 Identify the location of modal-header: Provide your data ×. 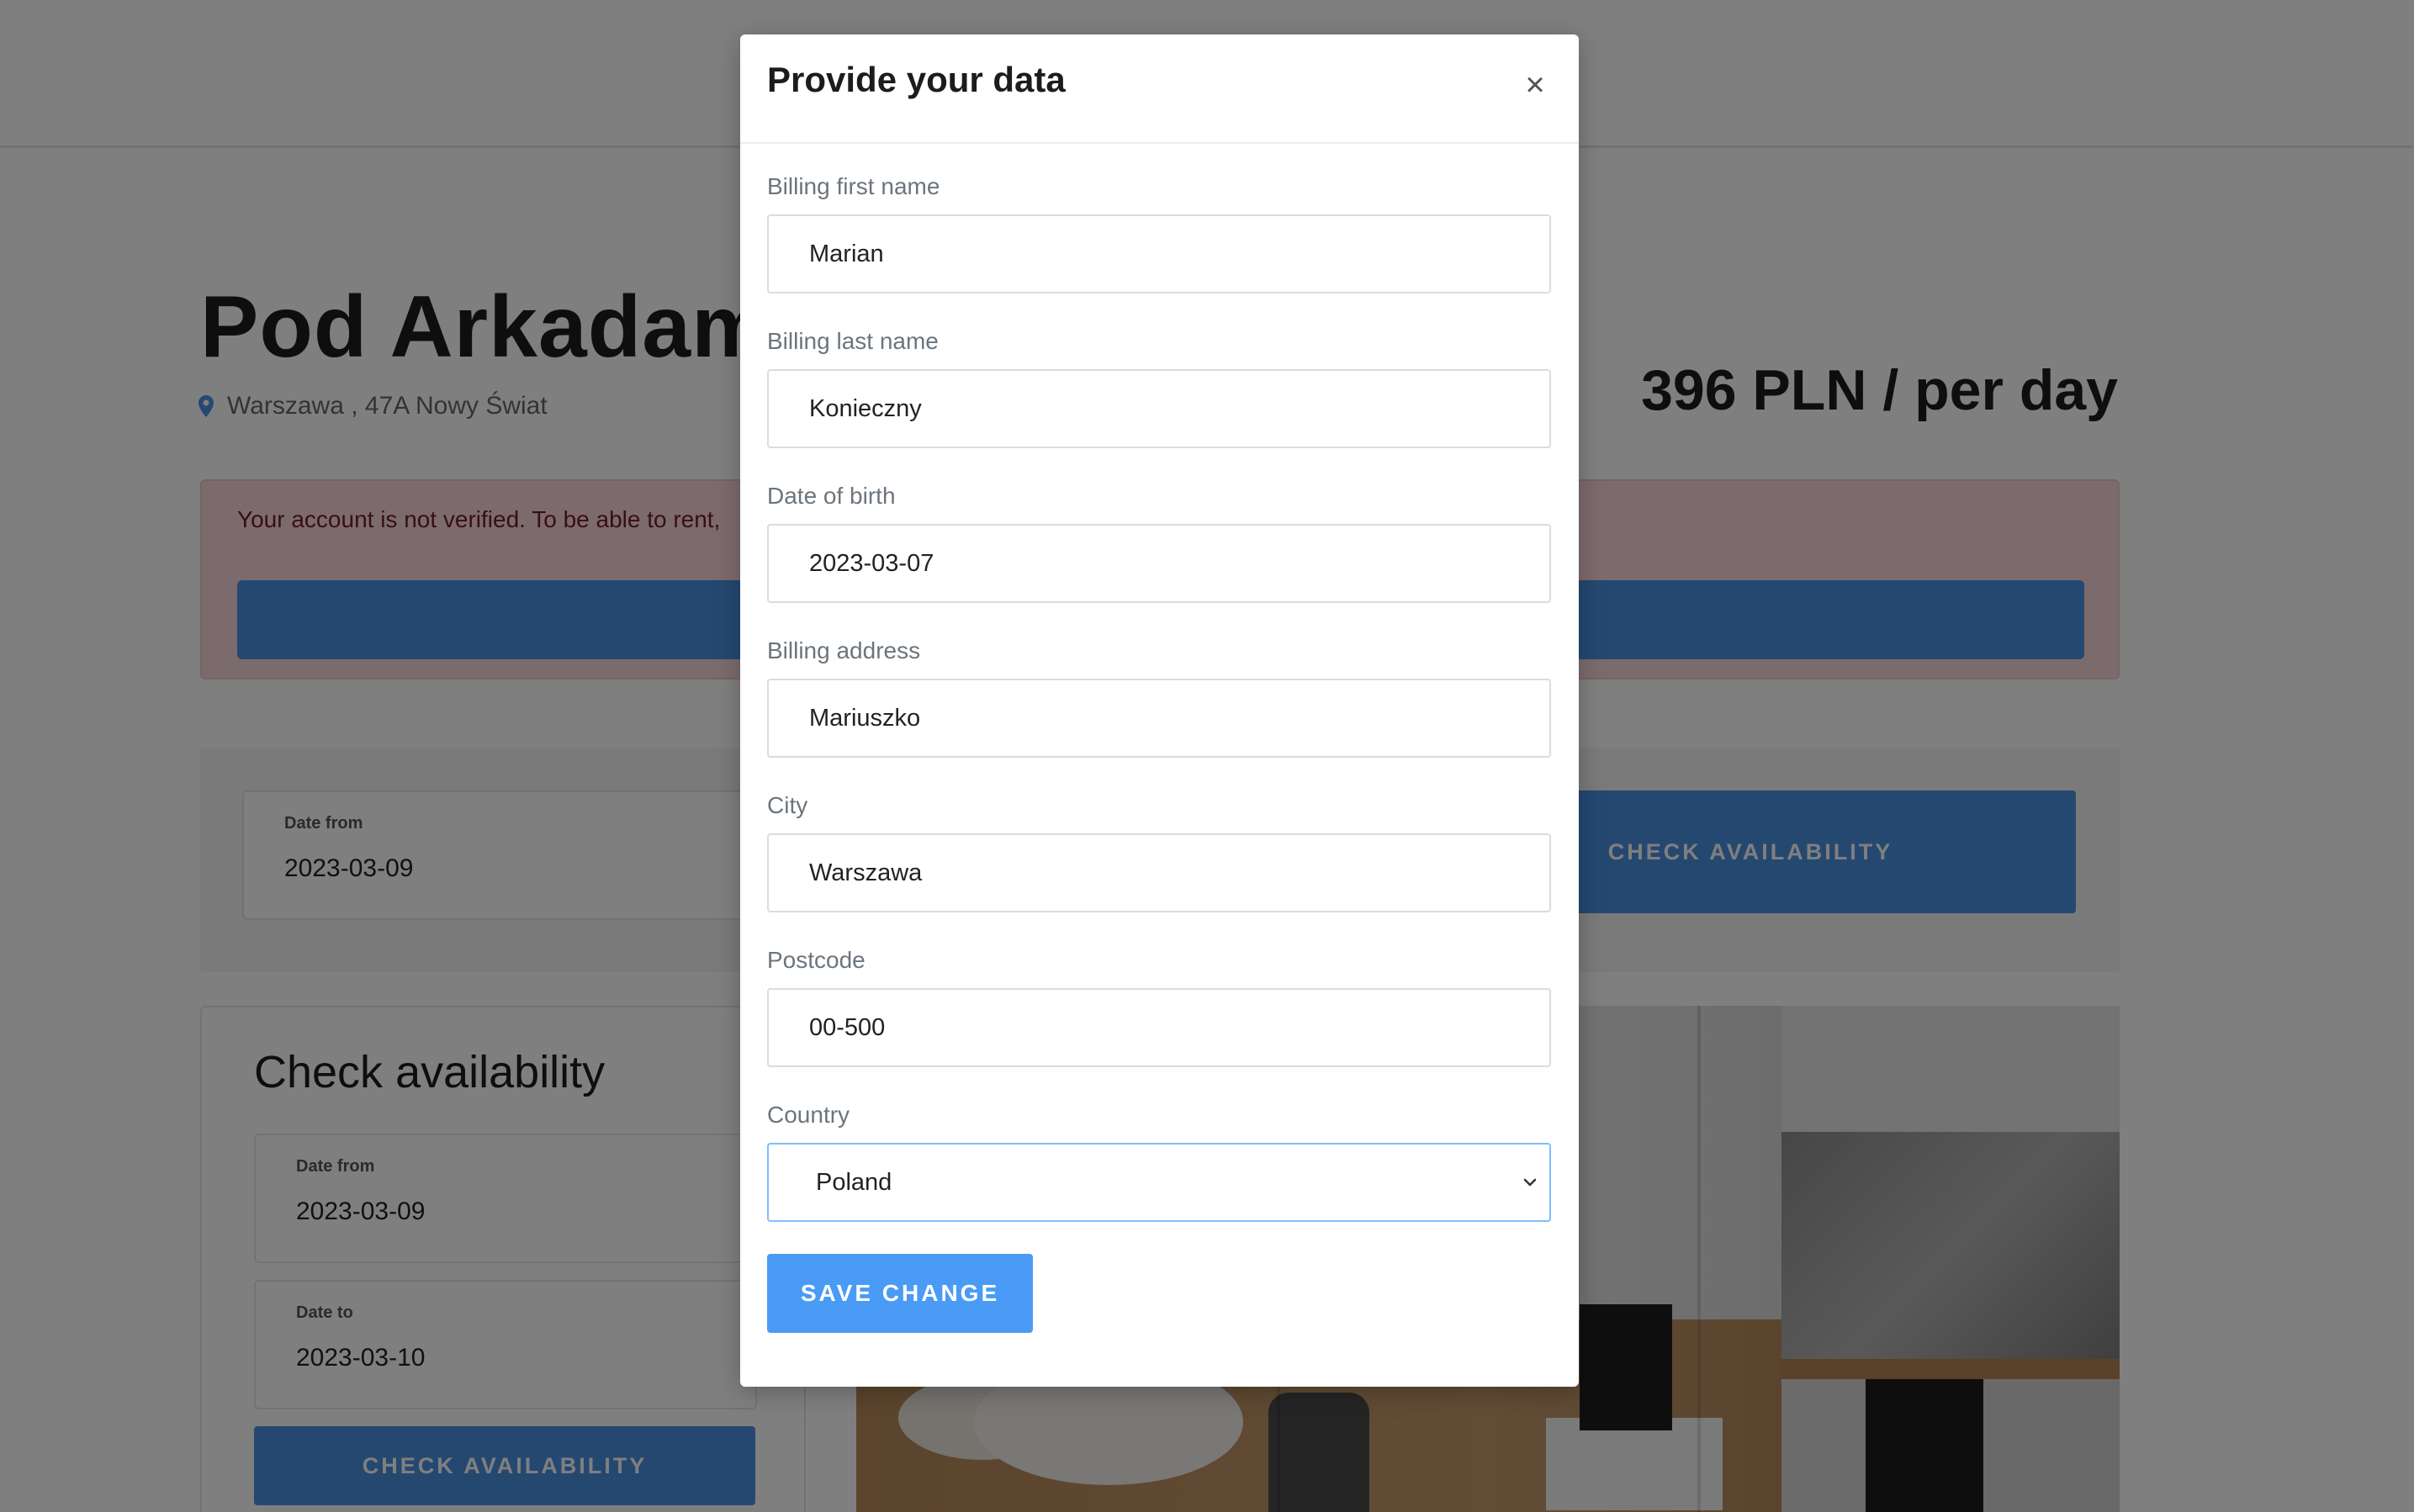
(1159, 89).